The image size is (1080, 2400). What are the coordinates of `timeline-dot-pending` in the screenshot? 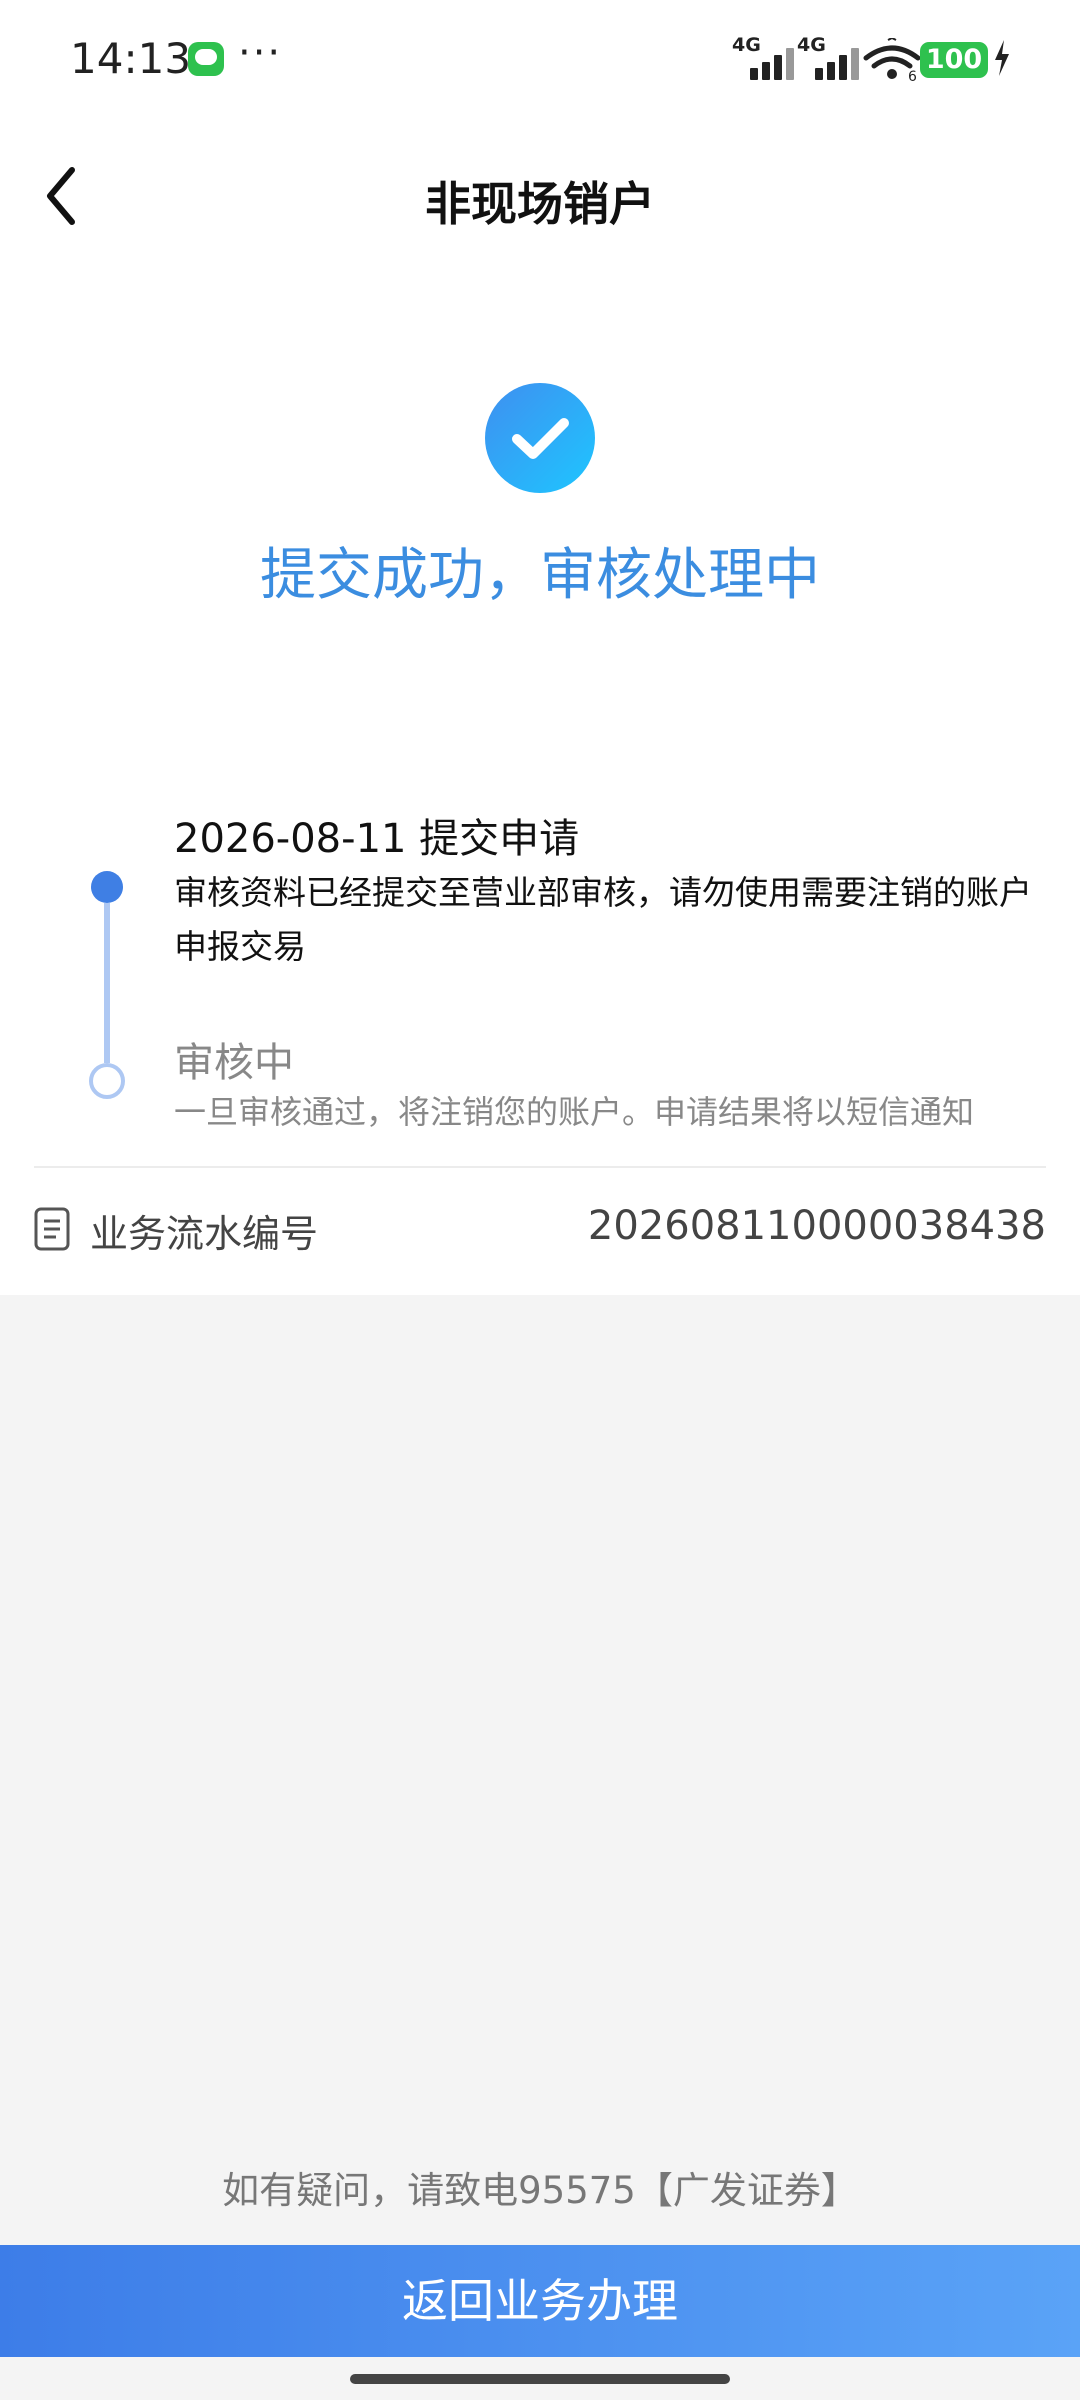 It's located at (107, 1081).